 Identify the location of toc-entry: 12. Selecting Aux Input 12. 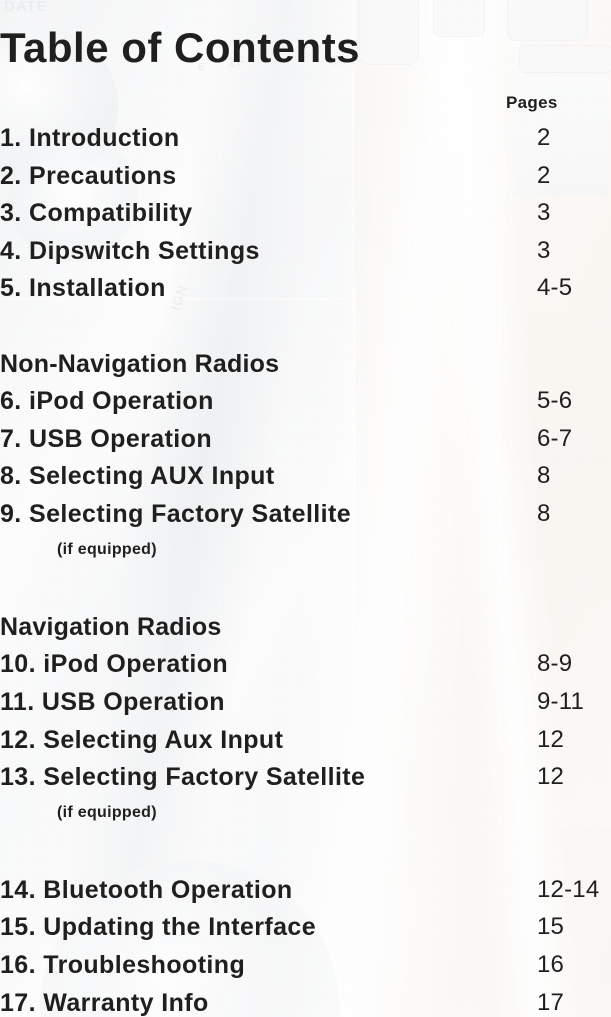
(305, 742).